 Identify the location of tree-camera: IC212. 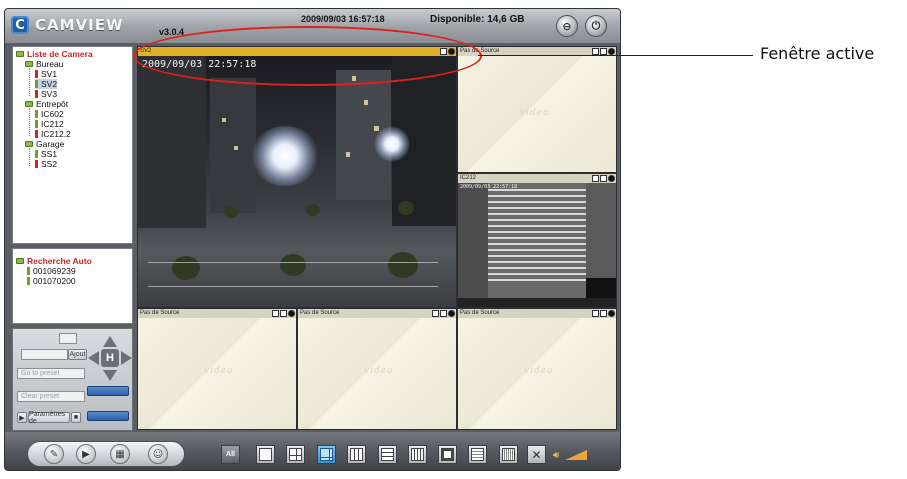
(49, 124).